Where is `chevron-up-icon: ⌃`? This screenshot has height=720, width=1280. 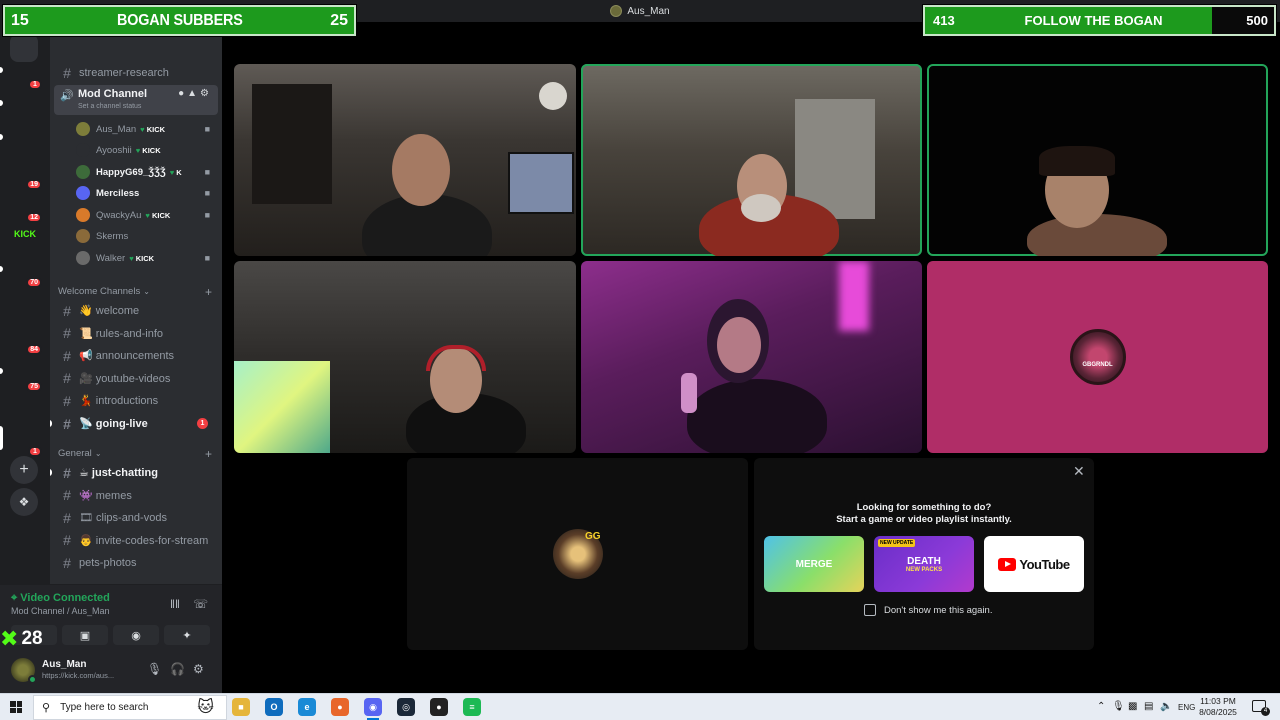
chevron-up-icon: ⌃ is located at coordinates (1101, 706).